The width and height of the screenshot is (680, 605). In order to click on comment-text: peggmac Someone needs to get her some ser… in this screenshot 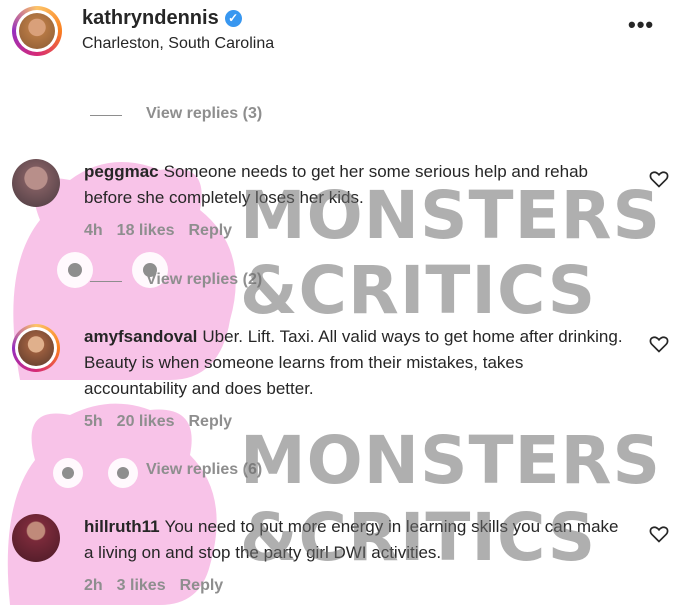, I will do `click(336, 184)`.